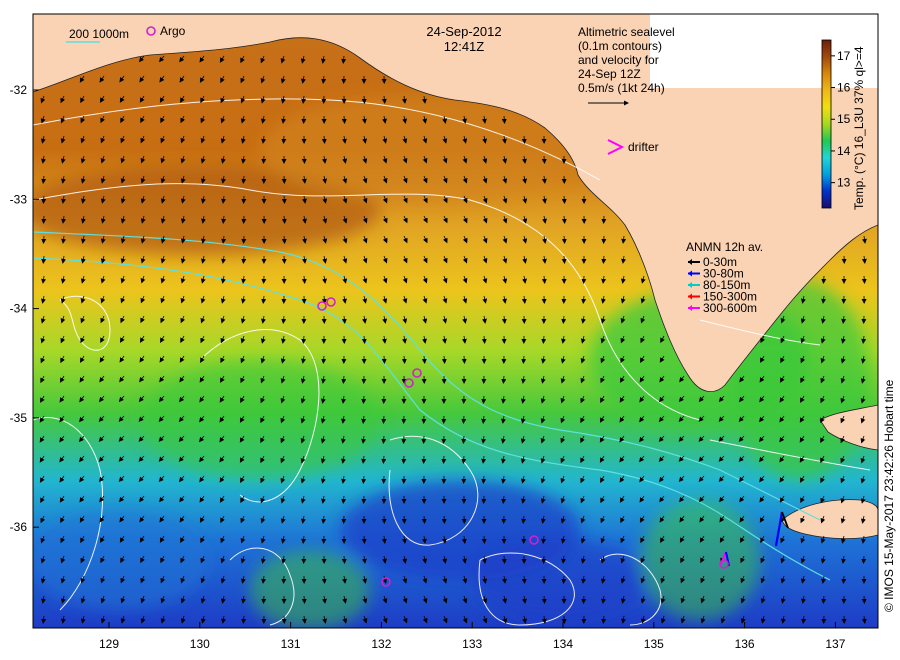  What do you see at coordinates (730, 308) in the screenshot?
I see `anmn-item-label: 300-600m` at bounding box center [730, 308].